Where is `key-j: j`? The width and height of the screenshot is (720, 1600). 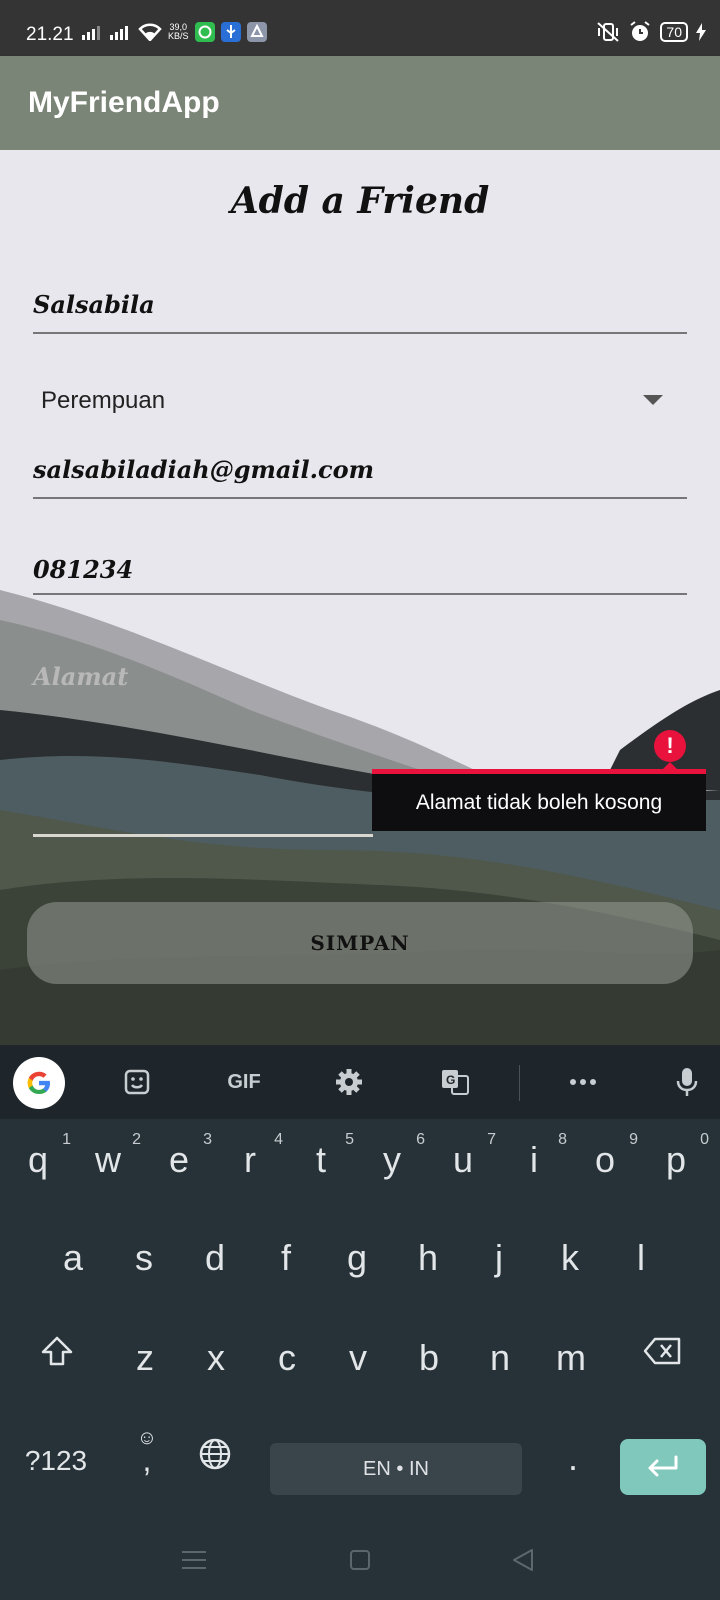
key-j: j is located at coordinates (499, 1258).